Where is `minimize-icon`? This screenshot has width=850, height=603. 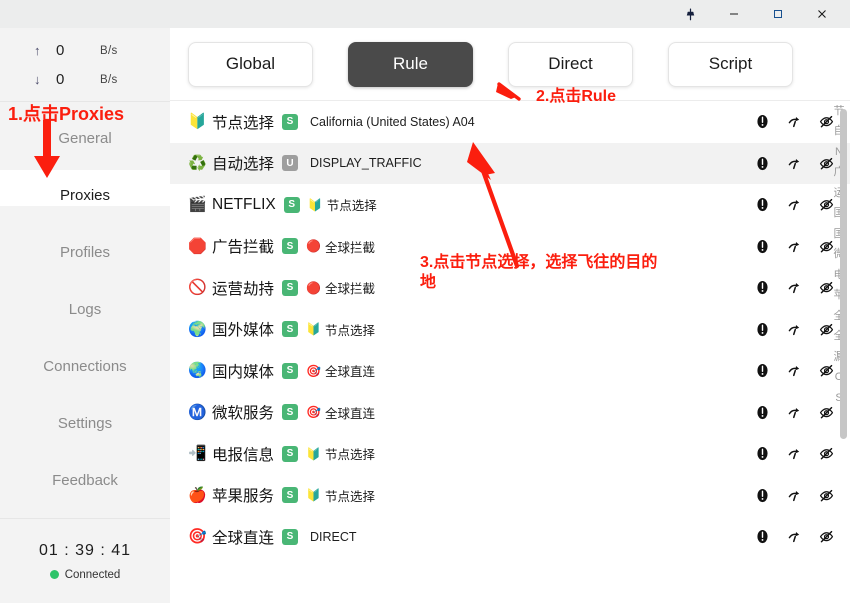
minimize-icon is located at coordinates (734, 14).